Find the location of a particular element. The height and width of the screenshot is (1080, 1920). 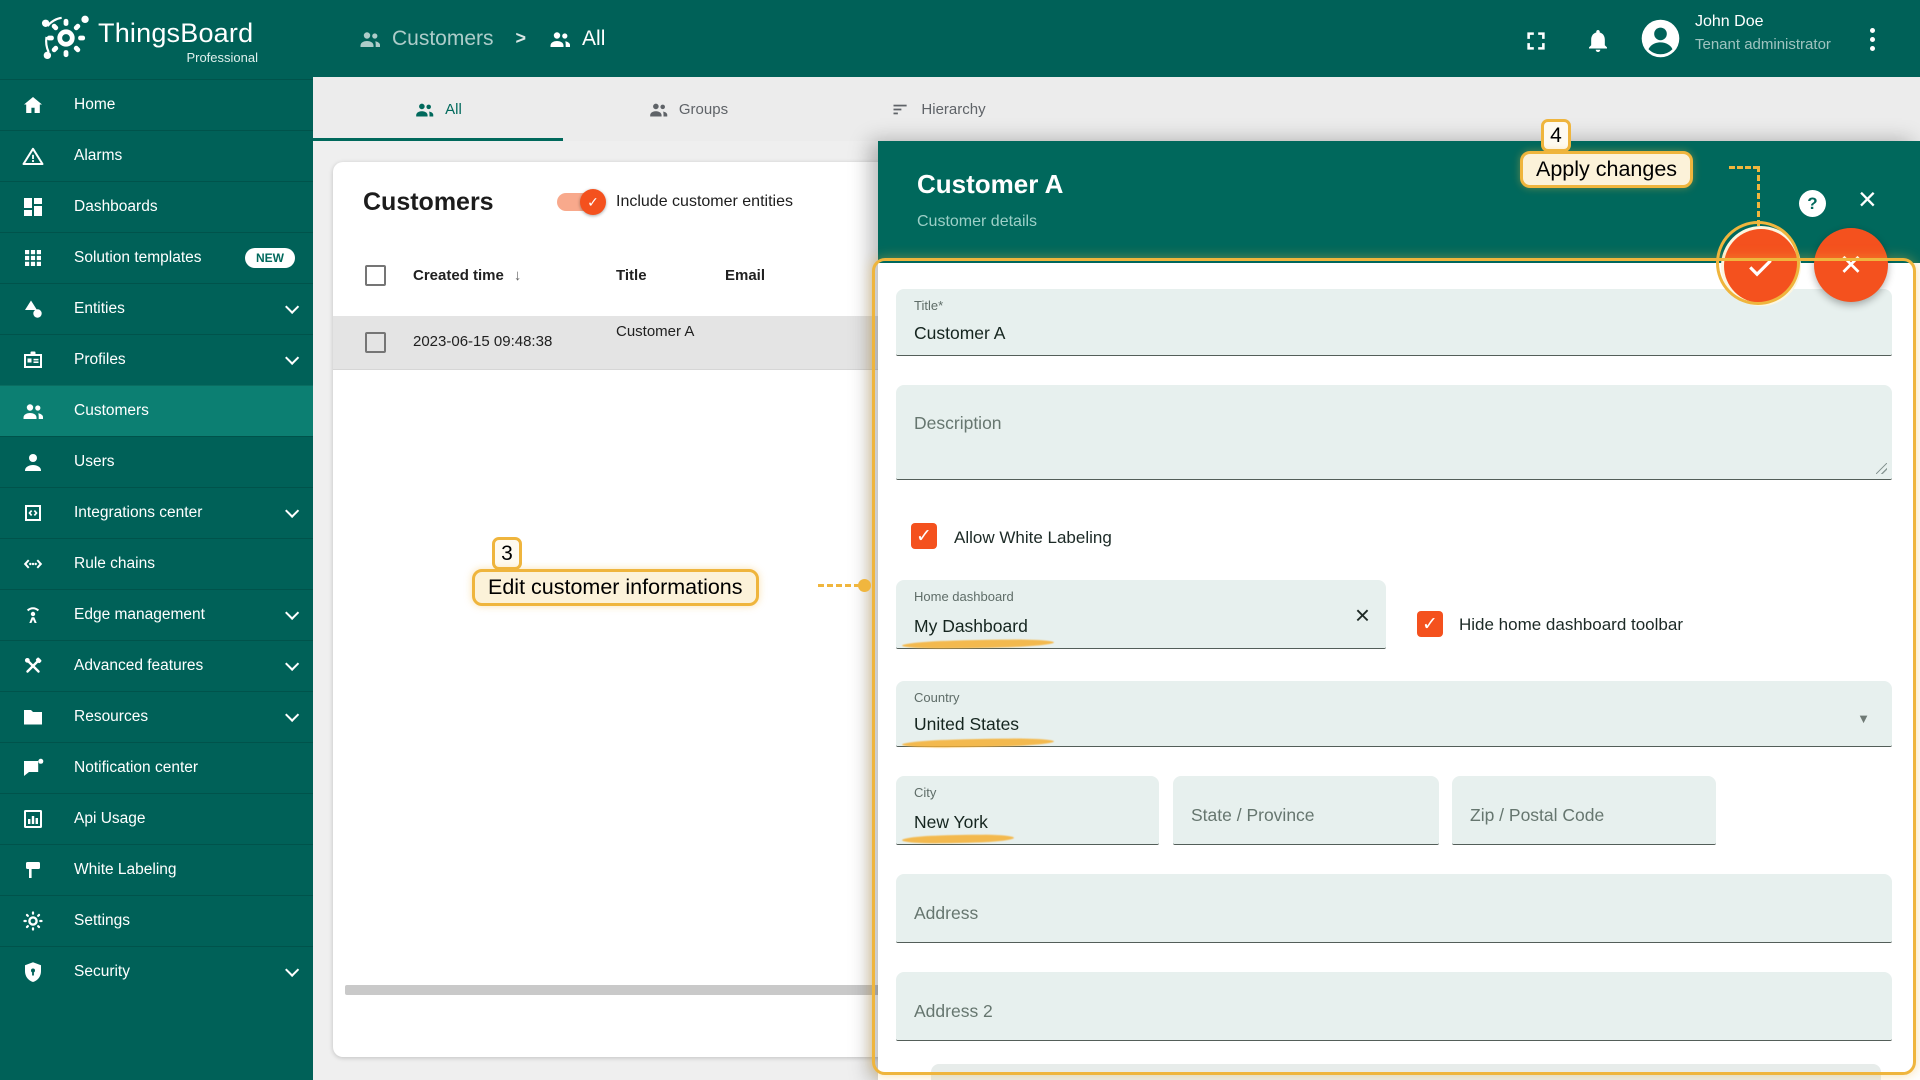

sidebar-item-entities: Entities is located at coordinates (156, 308).